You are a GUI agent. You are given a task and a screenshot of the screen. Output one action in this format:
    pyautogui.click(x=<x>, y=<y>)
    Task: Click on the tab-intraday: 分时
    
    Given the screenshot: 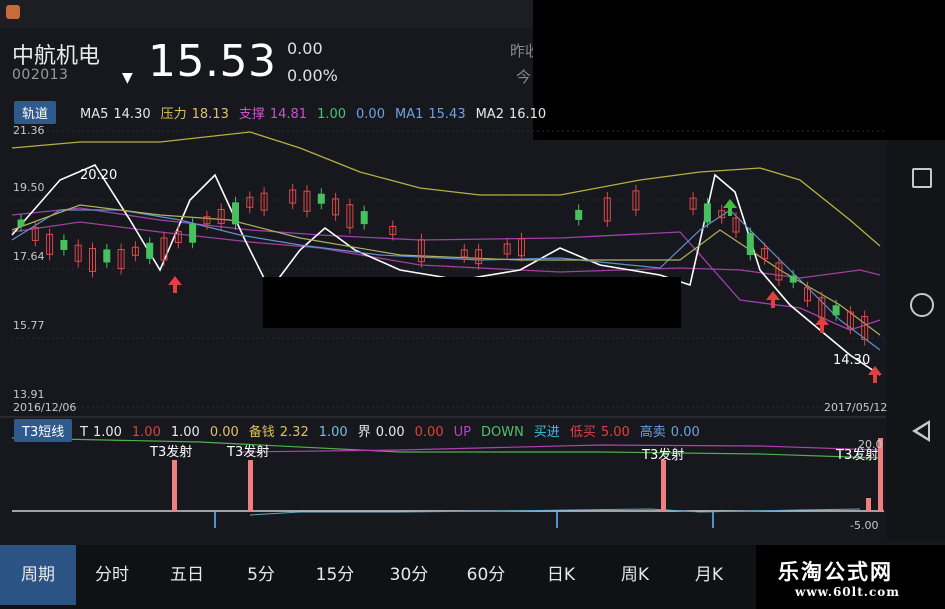 What is the action you would take?
    pyautogui.click(x=112, y=575)
    